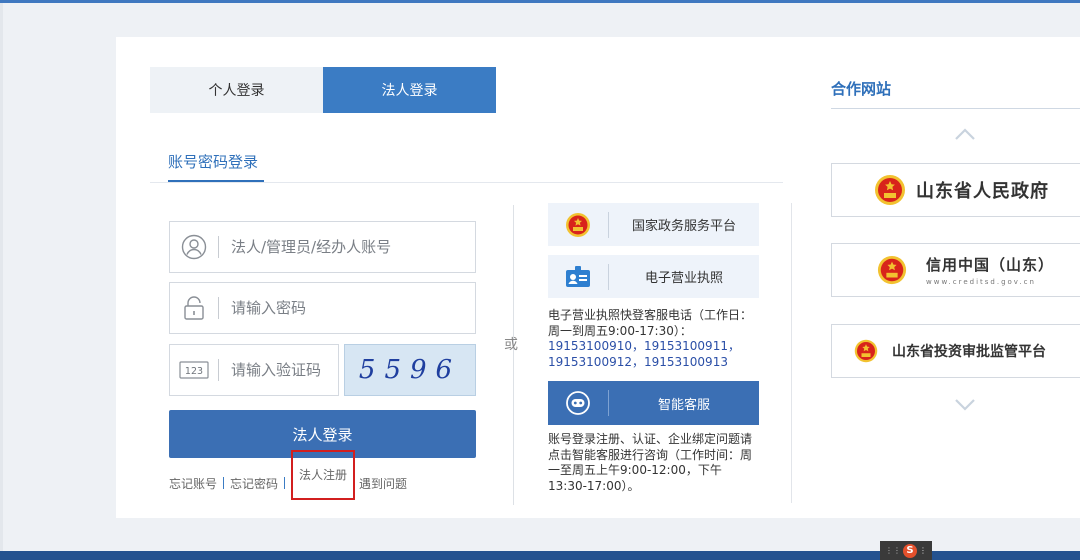 This screenshot has width=1080, height=560. Describe the element at coordinates (910, 550) in the screenshot. I see `sogou-input-icon: S` at that location.